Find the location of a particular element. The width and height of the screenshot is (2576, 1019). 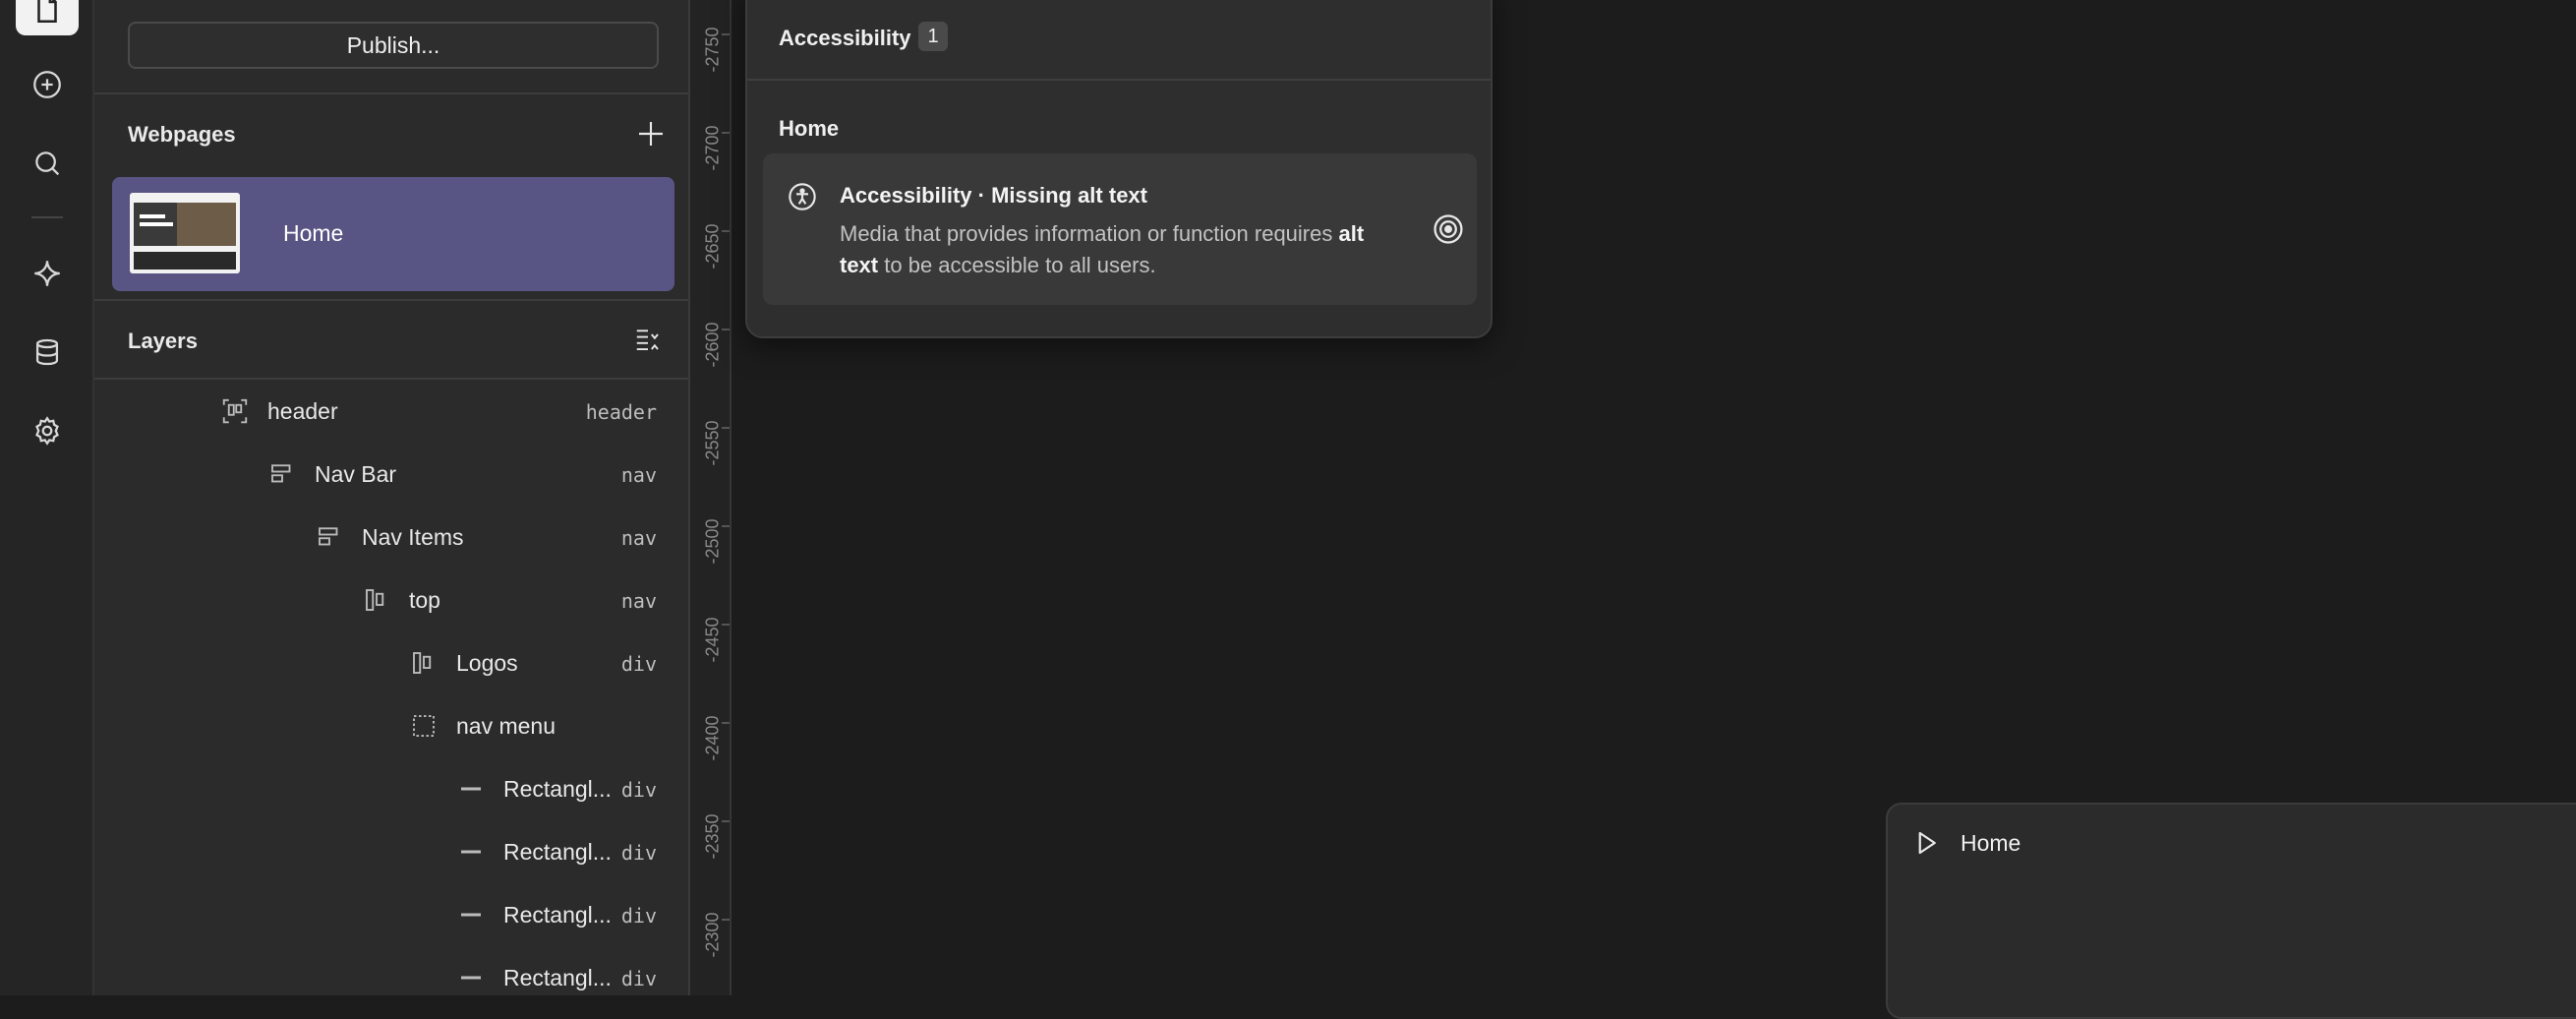

layer-row: Logos div is located at coordinates (392, 662).